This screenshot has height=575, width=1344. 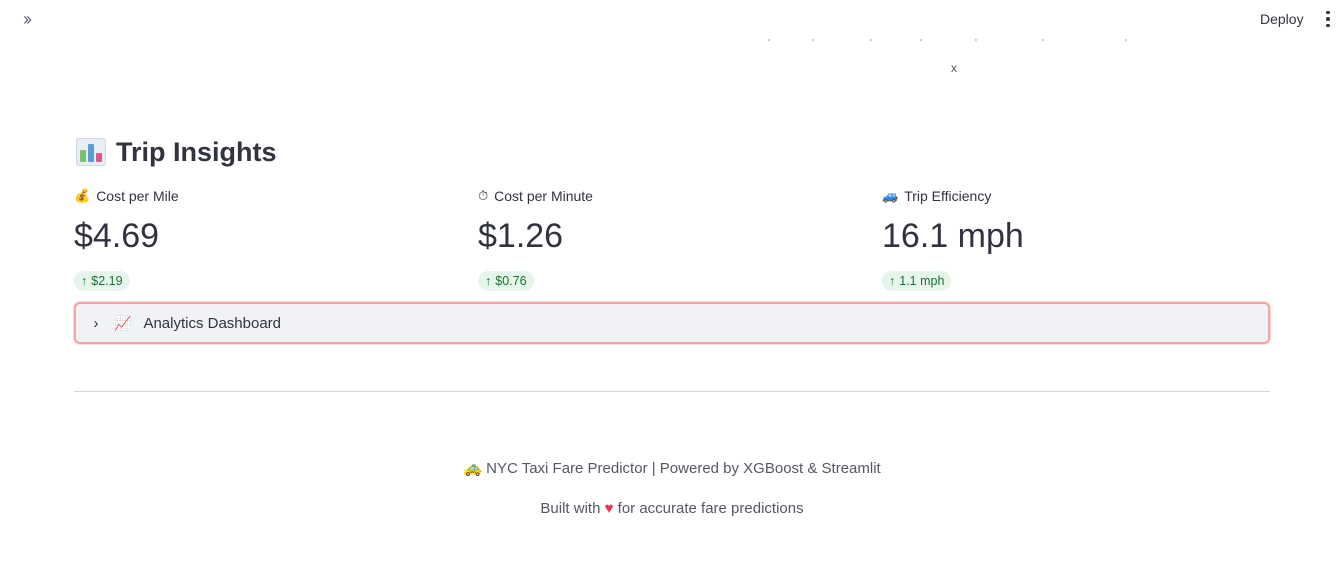 I want to click on metric-delta-badge: ↑ $2.19, so click(x=102, y=281).